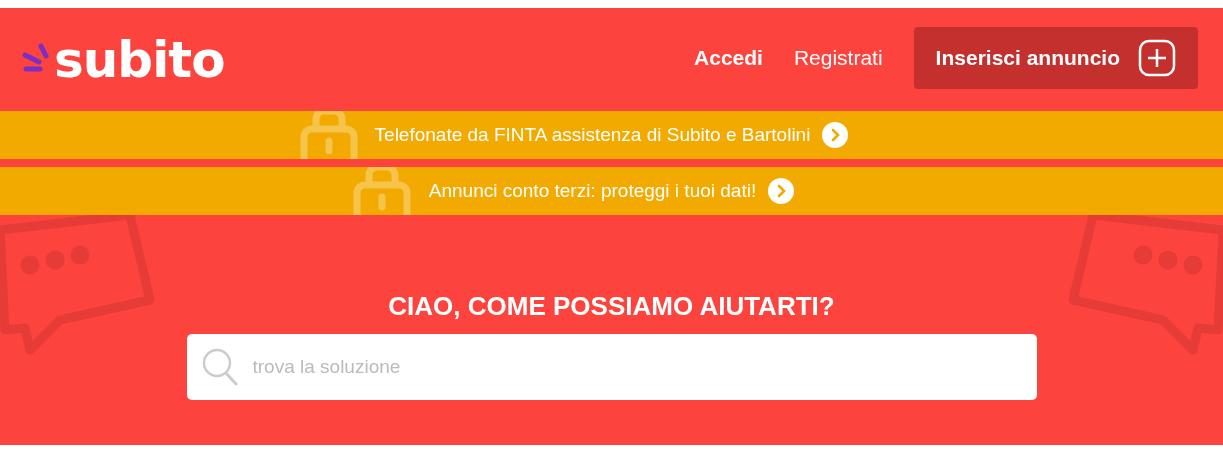 The width and height of the screenshot is (1223, 457). I want to click on notice-banner: Telefonate da FINTA assistenza di Subito e Bartolini, so click(611, 135).